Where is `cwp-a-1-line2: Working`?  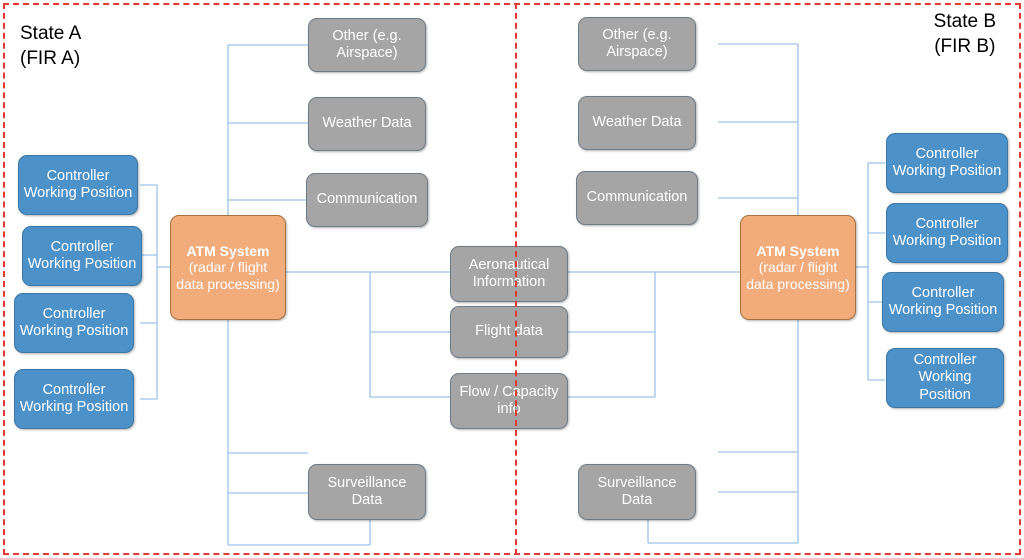
cwp-a-1-line2: Working is located at coordinates (50, 193).